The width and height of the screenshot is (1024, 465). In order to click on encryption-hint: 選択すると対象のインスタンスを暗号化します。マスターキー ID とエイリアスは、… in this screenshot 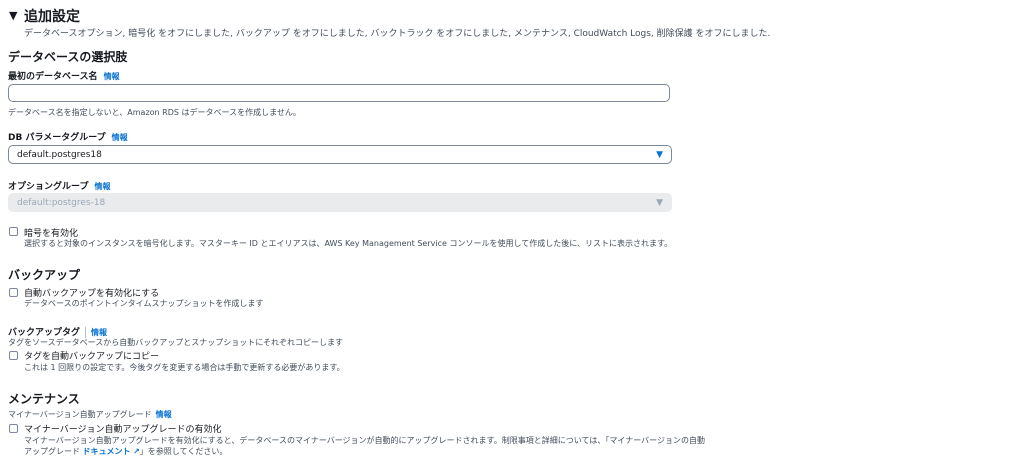, I will do `click(348, 243)`.